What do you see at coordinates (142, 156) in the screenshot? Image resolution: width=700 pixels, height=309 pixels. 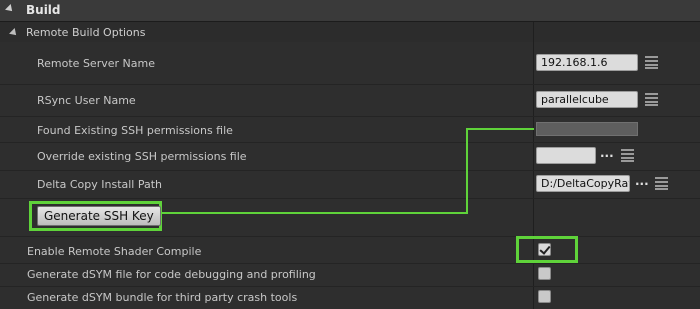 I see `override-ssh-file-label: Override existing SSH permissions file` at bounding box center [142, 156].